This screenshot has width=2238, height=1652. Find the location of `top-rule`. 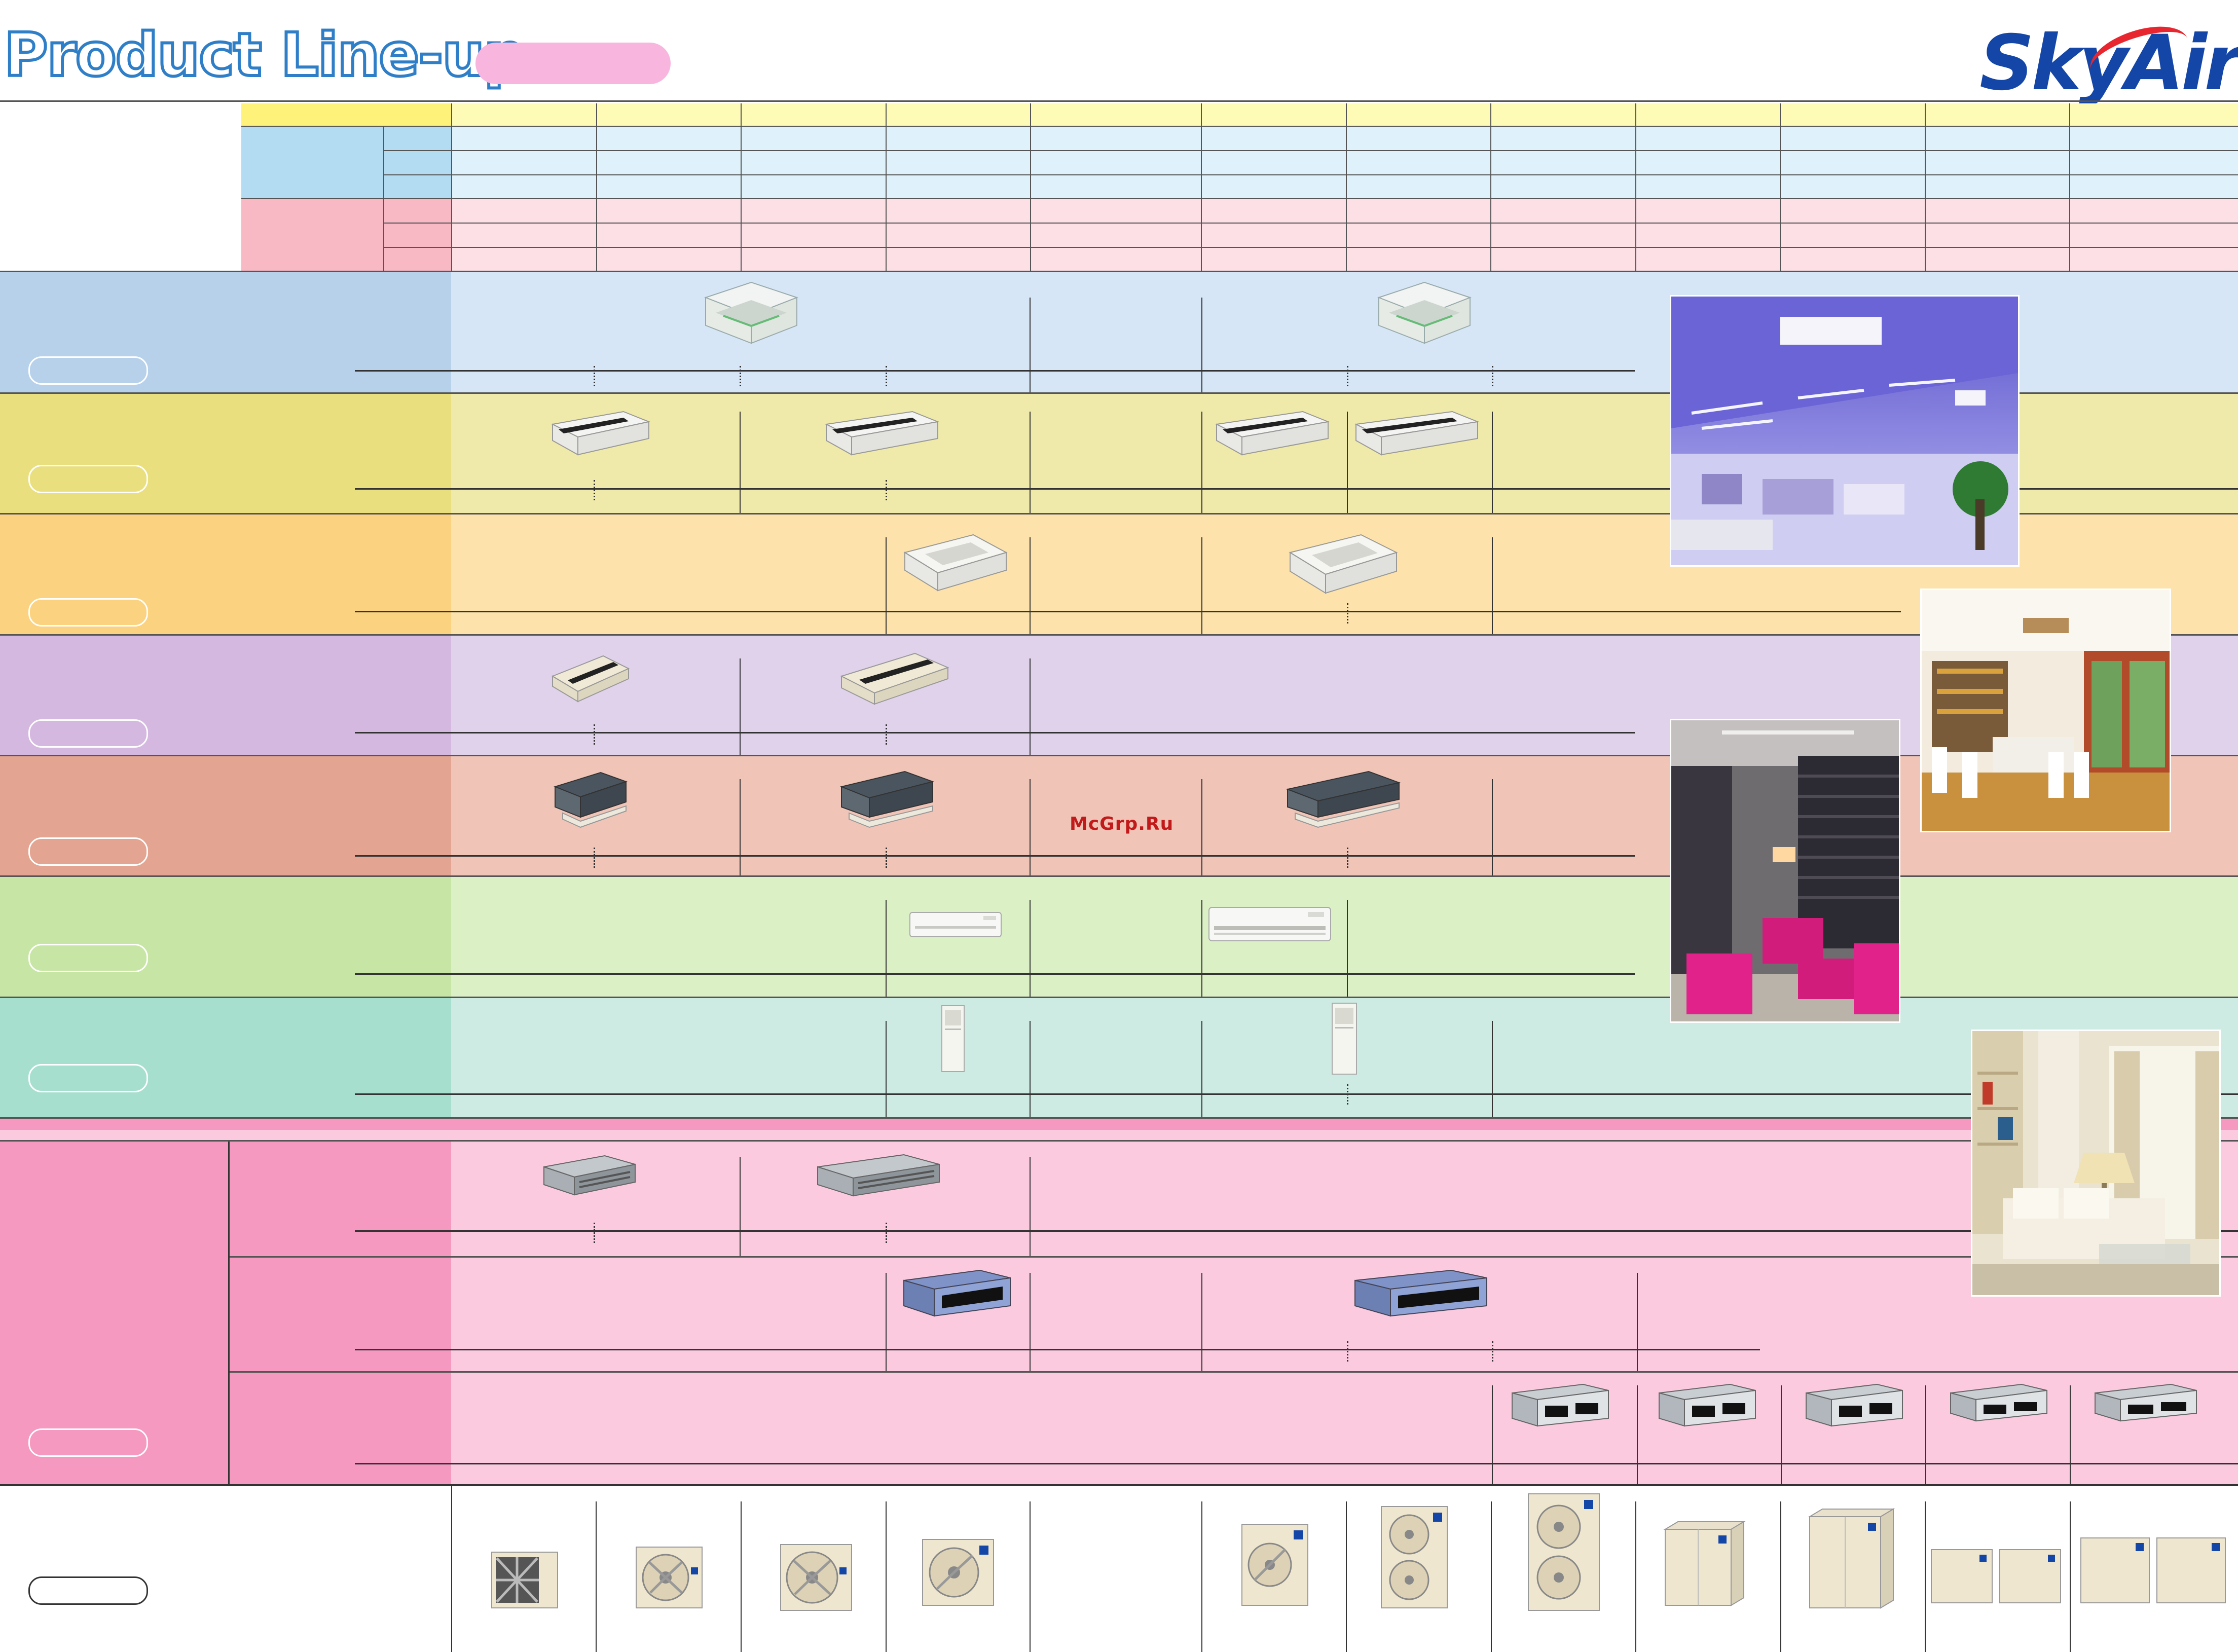

top-rule is located at coordinates (1119, 101).